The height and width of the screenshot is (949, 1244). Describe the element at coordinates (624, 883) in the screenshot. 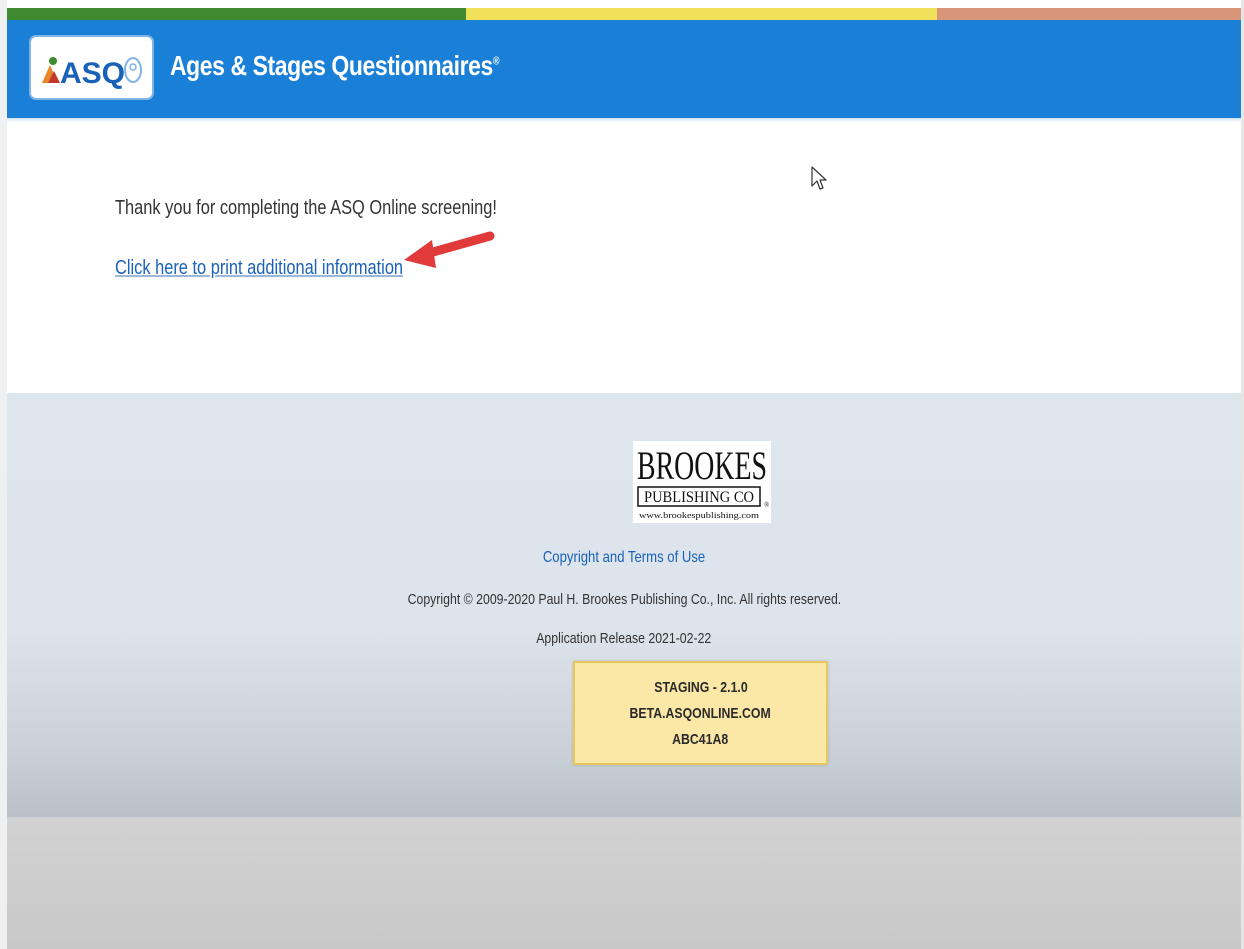

I see `page-bottom-area` at that location.